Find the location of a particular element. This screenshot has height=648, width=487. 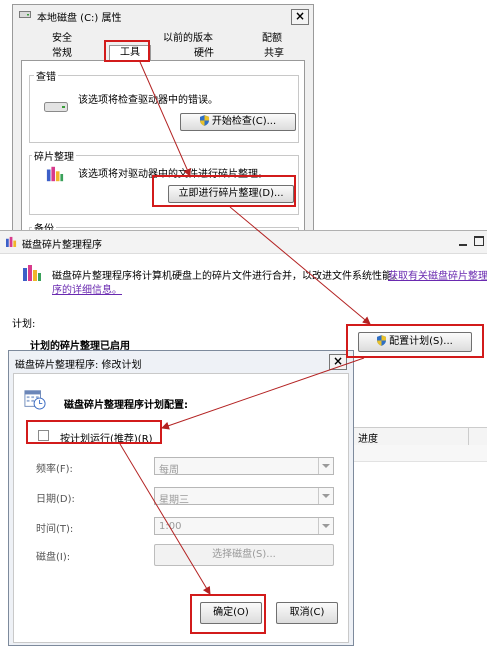

disk-list-header: 进度 is located at coordinates (418, 436).